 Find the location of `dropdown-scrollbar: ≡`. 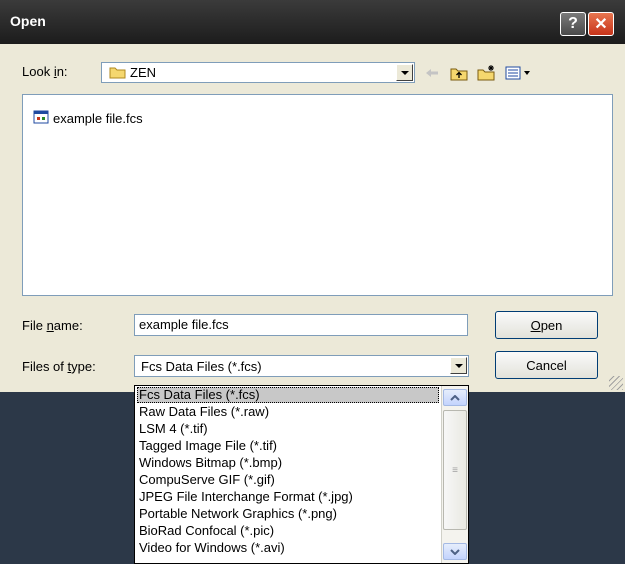

dropdown-scrollbar: ≡ is located at coordinates (454, 474).